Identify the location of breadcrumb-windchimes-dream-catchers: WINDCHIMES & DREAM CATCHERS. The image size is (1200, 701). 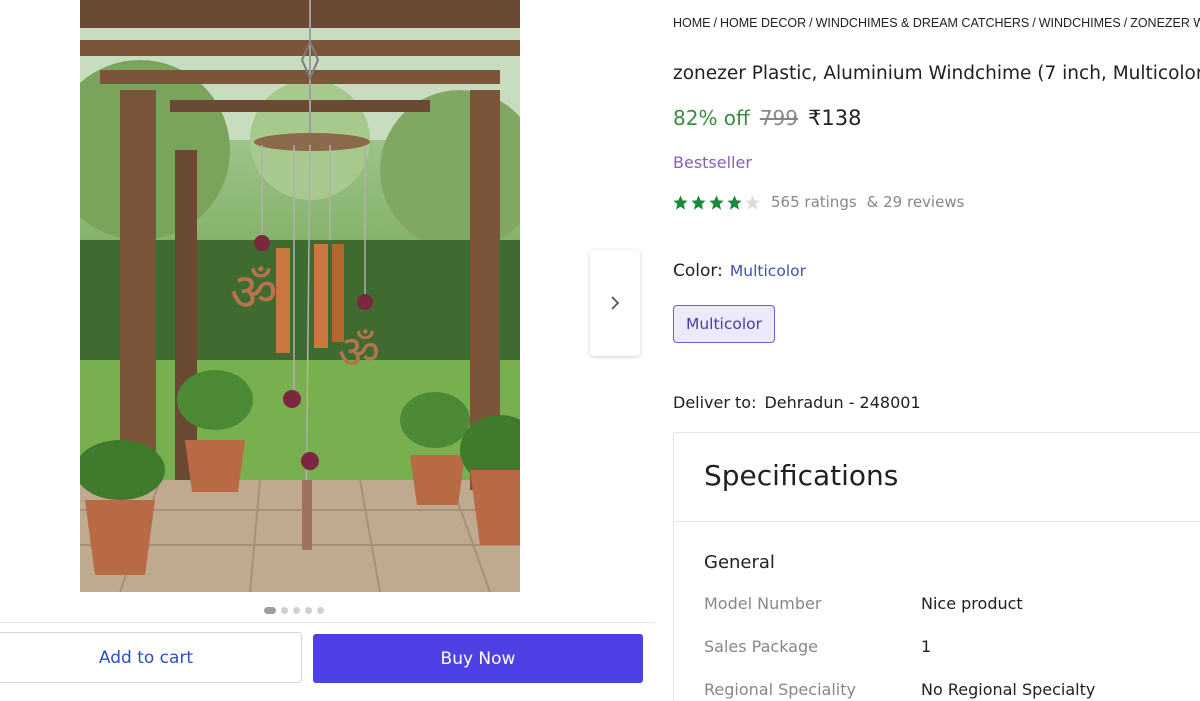
(923, 23).